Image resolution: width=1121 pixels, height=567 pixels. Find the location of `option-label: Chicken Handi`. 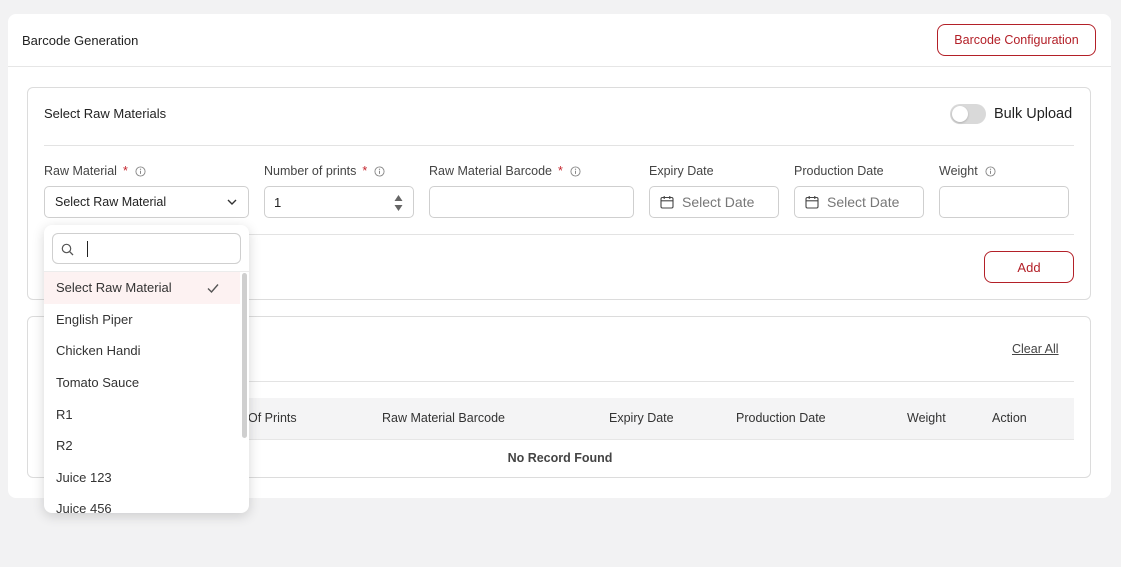

option-label: Chicken Handi is located at coordinates (98, 351).